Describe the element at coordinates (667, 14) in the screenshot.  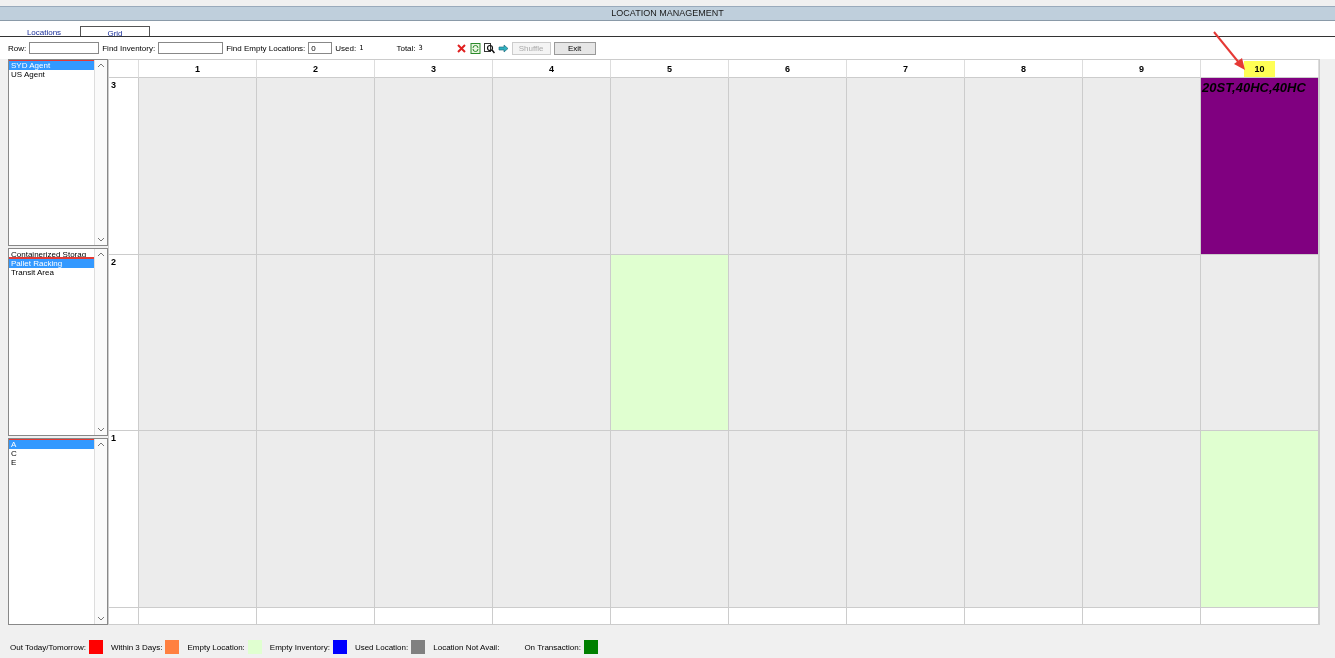
I see `window-title: LOCATION MANAGEMENT` at that location.